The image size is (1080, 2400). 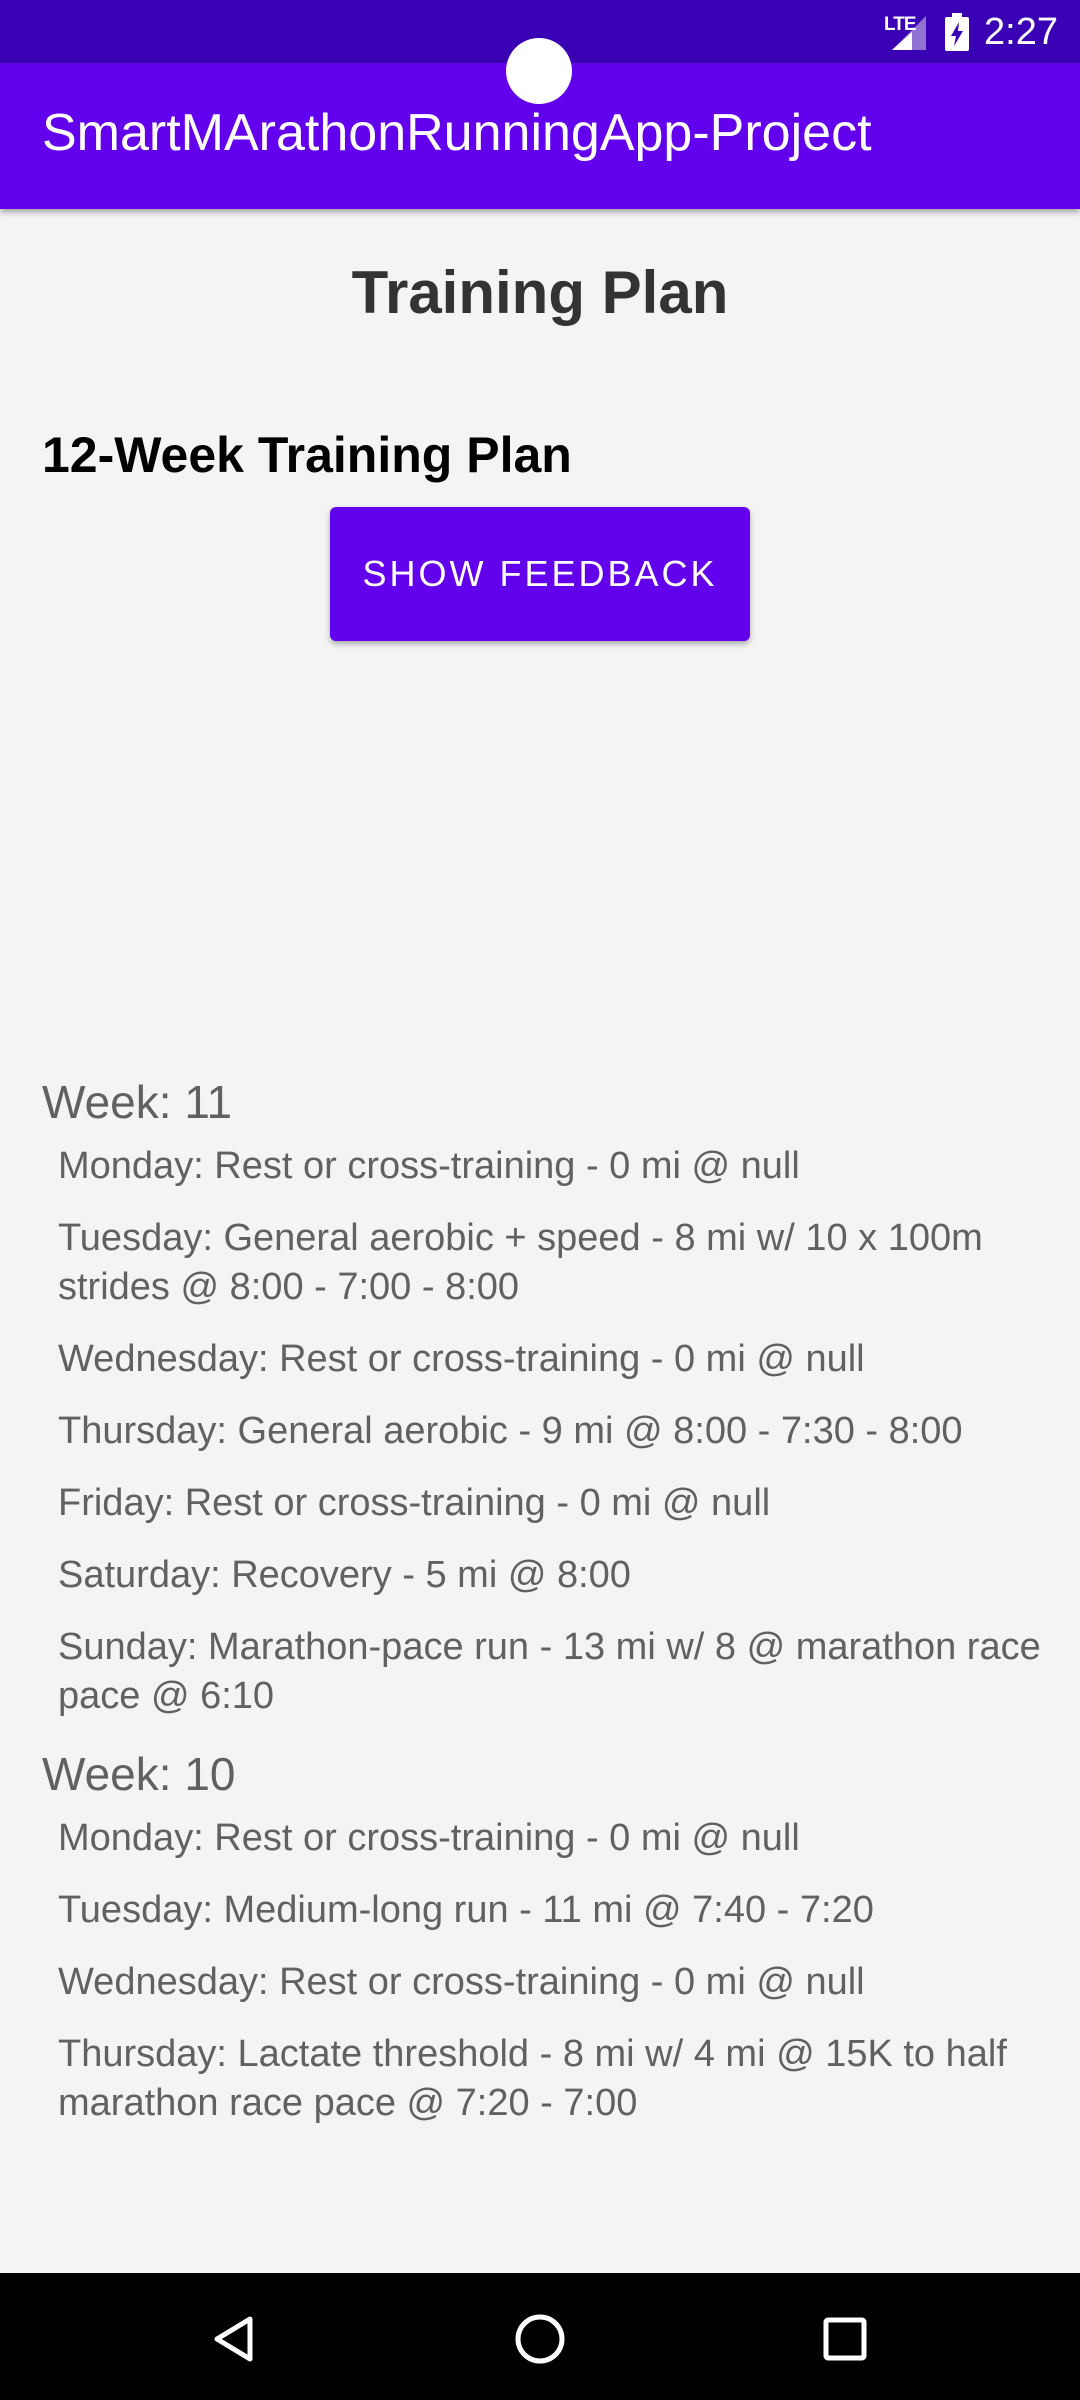 I want to click on show-feedback-button: SHOW FEEDBACK, so click(x=540, y=574).